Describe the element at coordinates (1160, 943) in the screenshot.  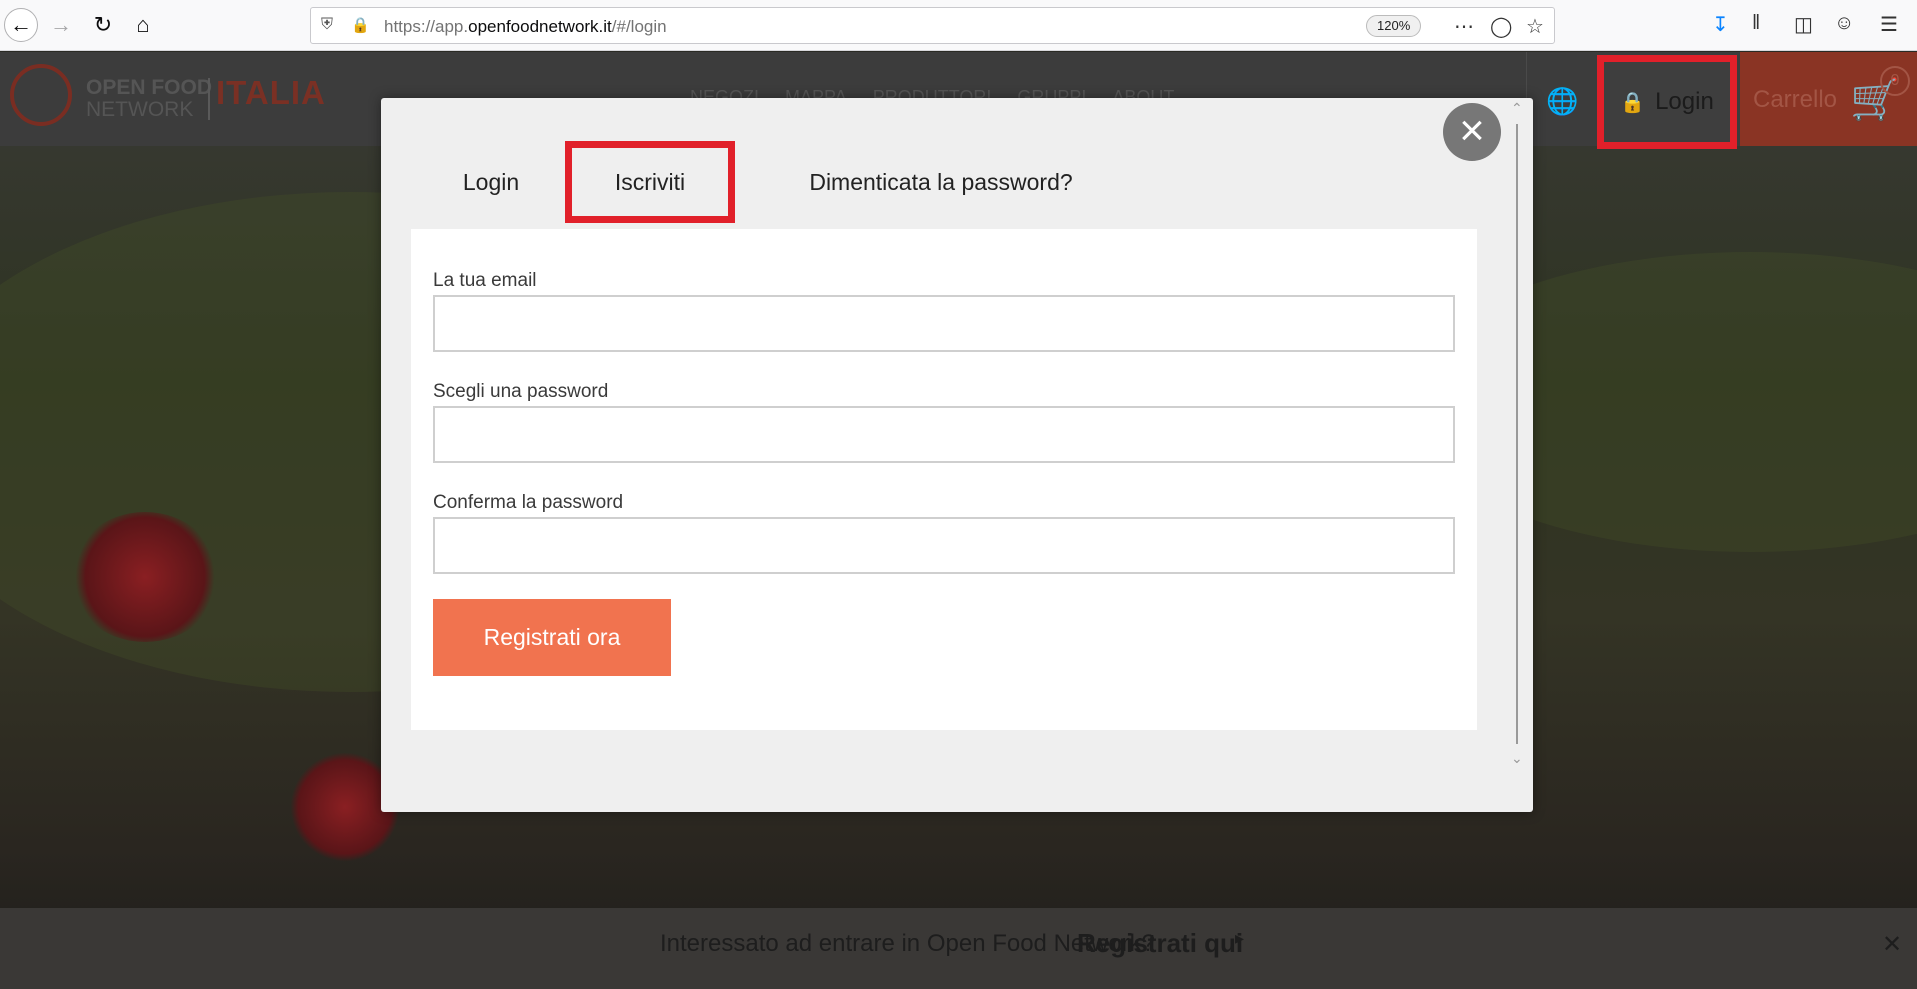
I see `banner-register-link: Registrati qui` at that location.